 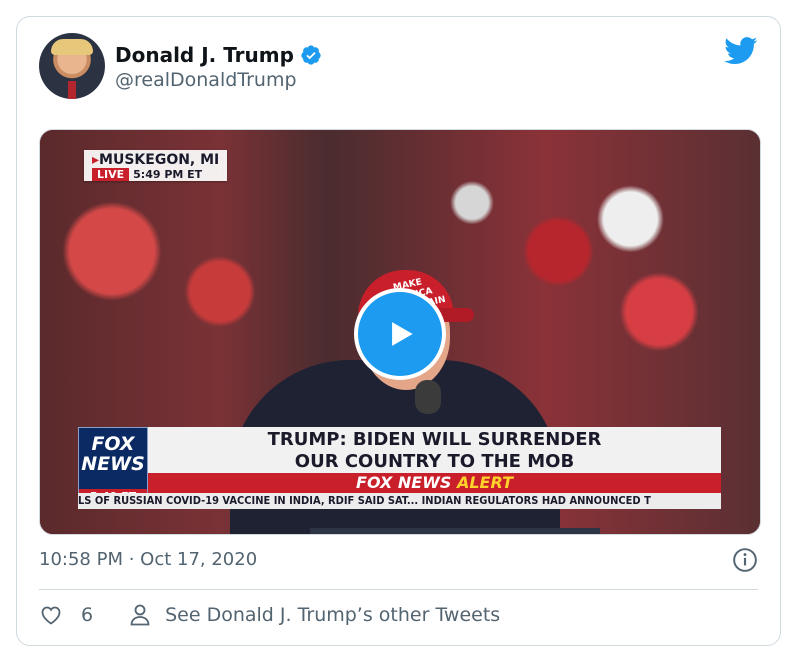 I want to click on author-handle: @realDonaldTrump, so click(x=206, y=80).